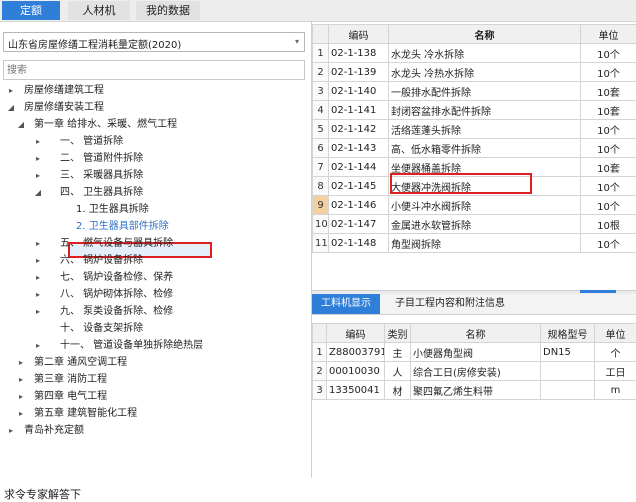  I want to click on cell-unit: m, so click(615, 390).